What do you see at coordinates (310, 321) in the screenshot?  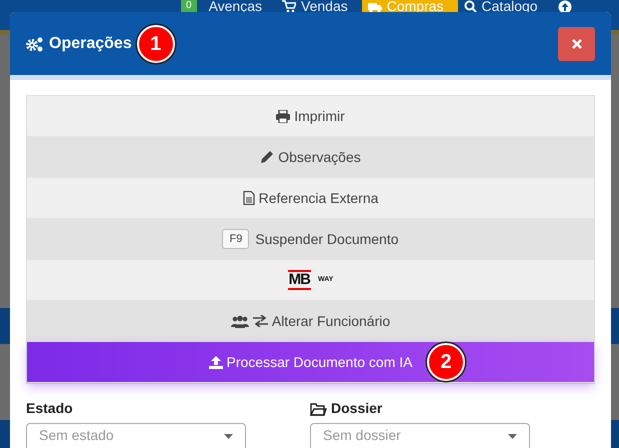 I see `action-button: Alterar Funcionário` at bounding box center [310, 321].